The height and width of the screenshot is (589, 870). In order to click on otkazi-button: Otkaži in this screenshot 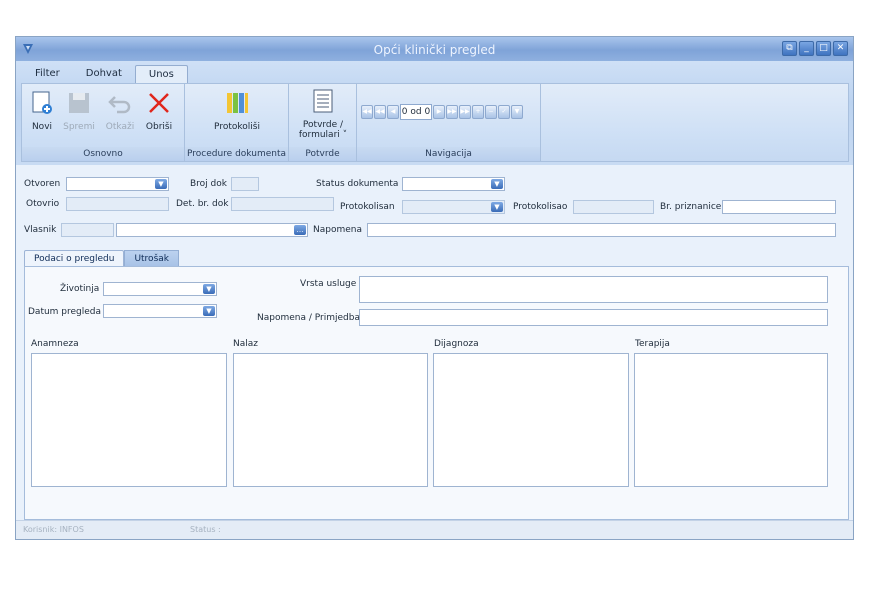, I will do `click(120, 111)`.